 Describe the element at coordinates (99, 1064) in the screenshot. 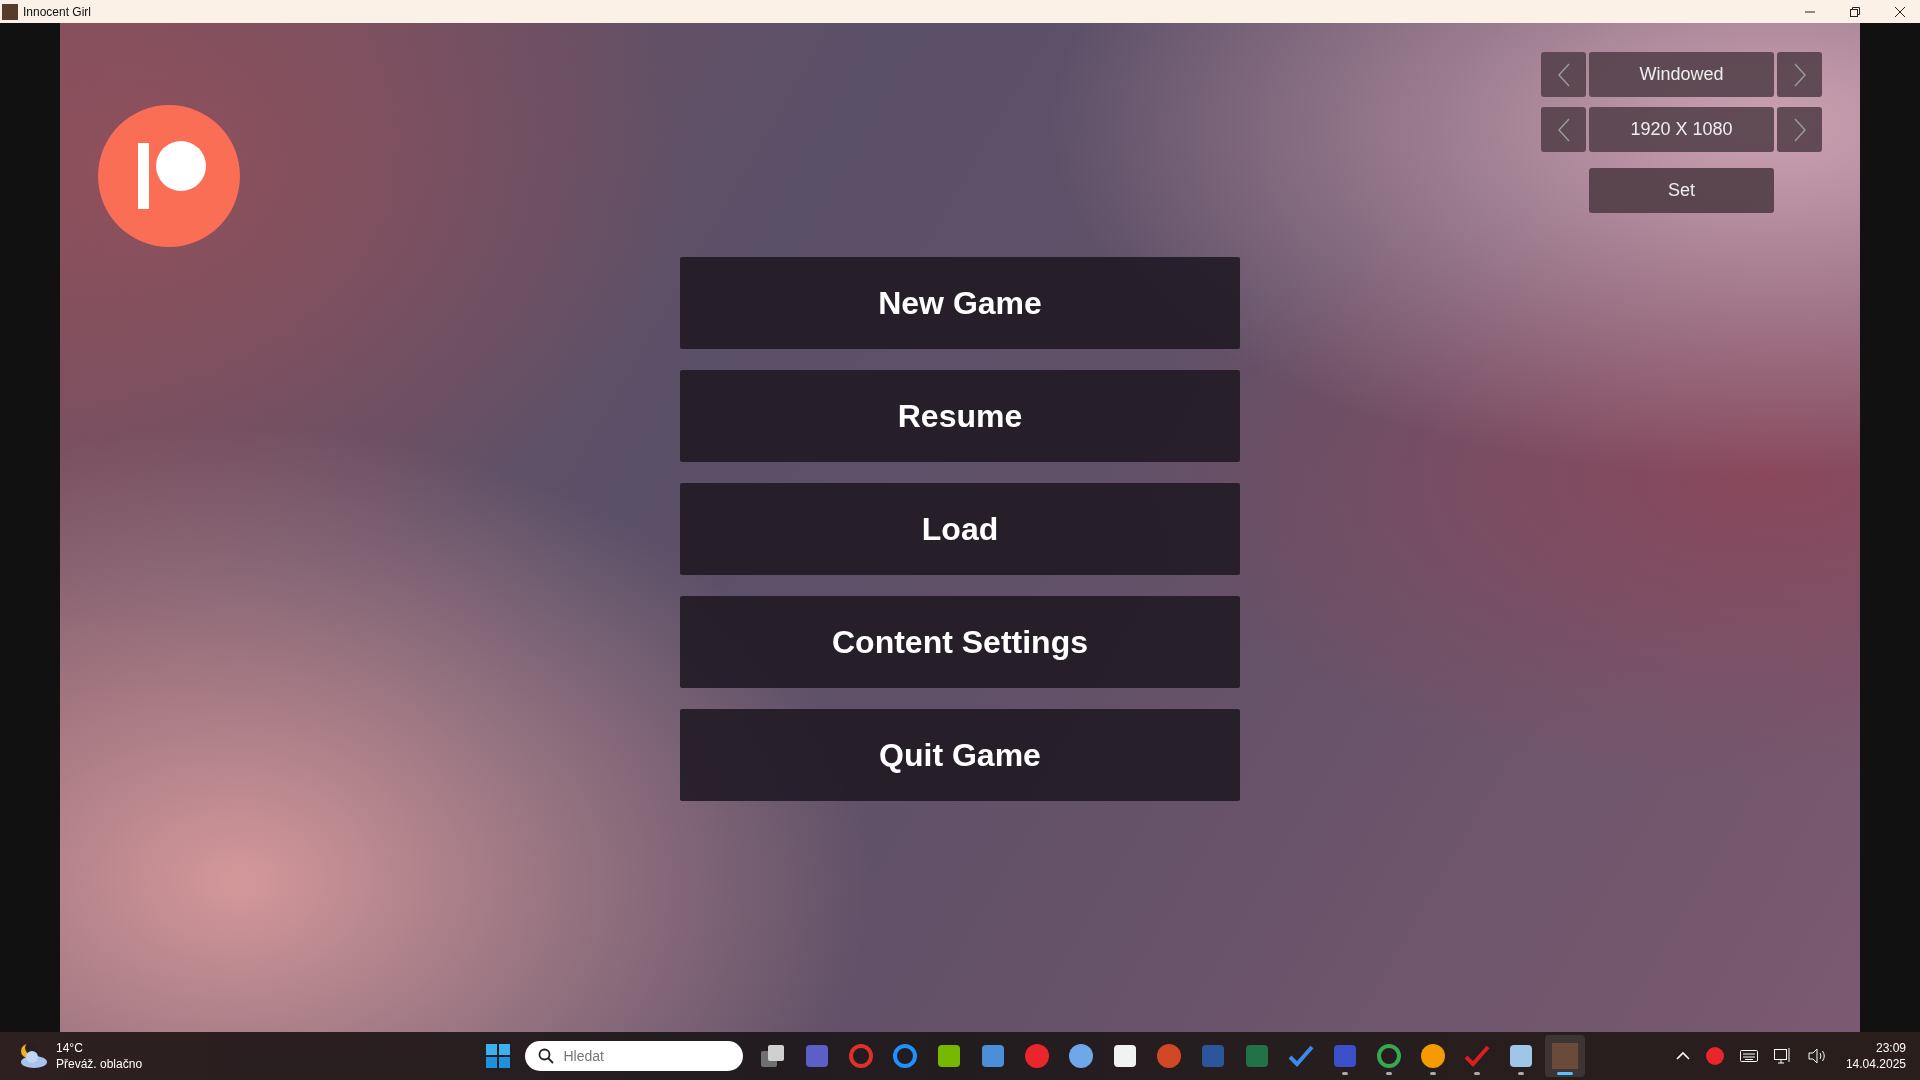

I see `weather-text: Převáž. oblačno` at that location.